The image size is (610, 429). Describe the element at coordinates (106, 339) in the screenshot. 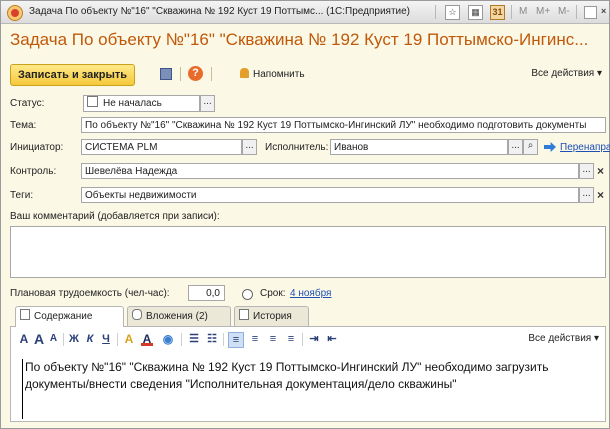

I see `underline-button: Ч` at that location.